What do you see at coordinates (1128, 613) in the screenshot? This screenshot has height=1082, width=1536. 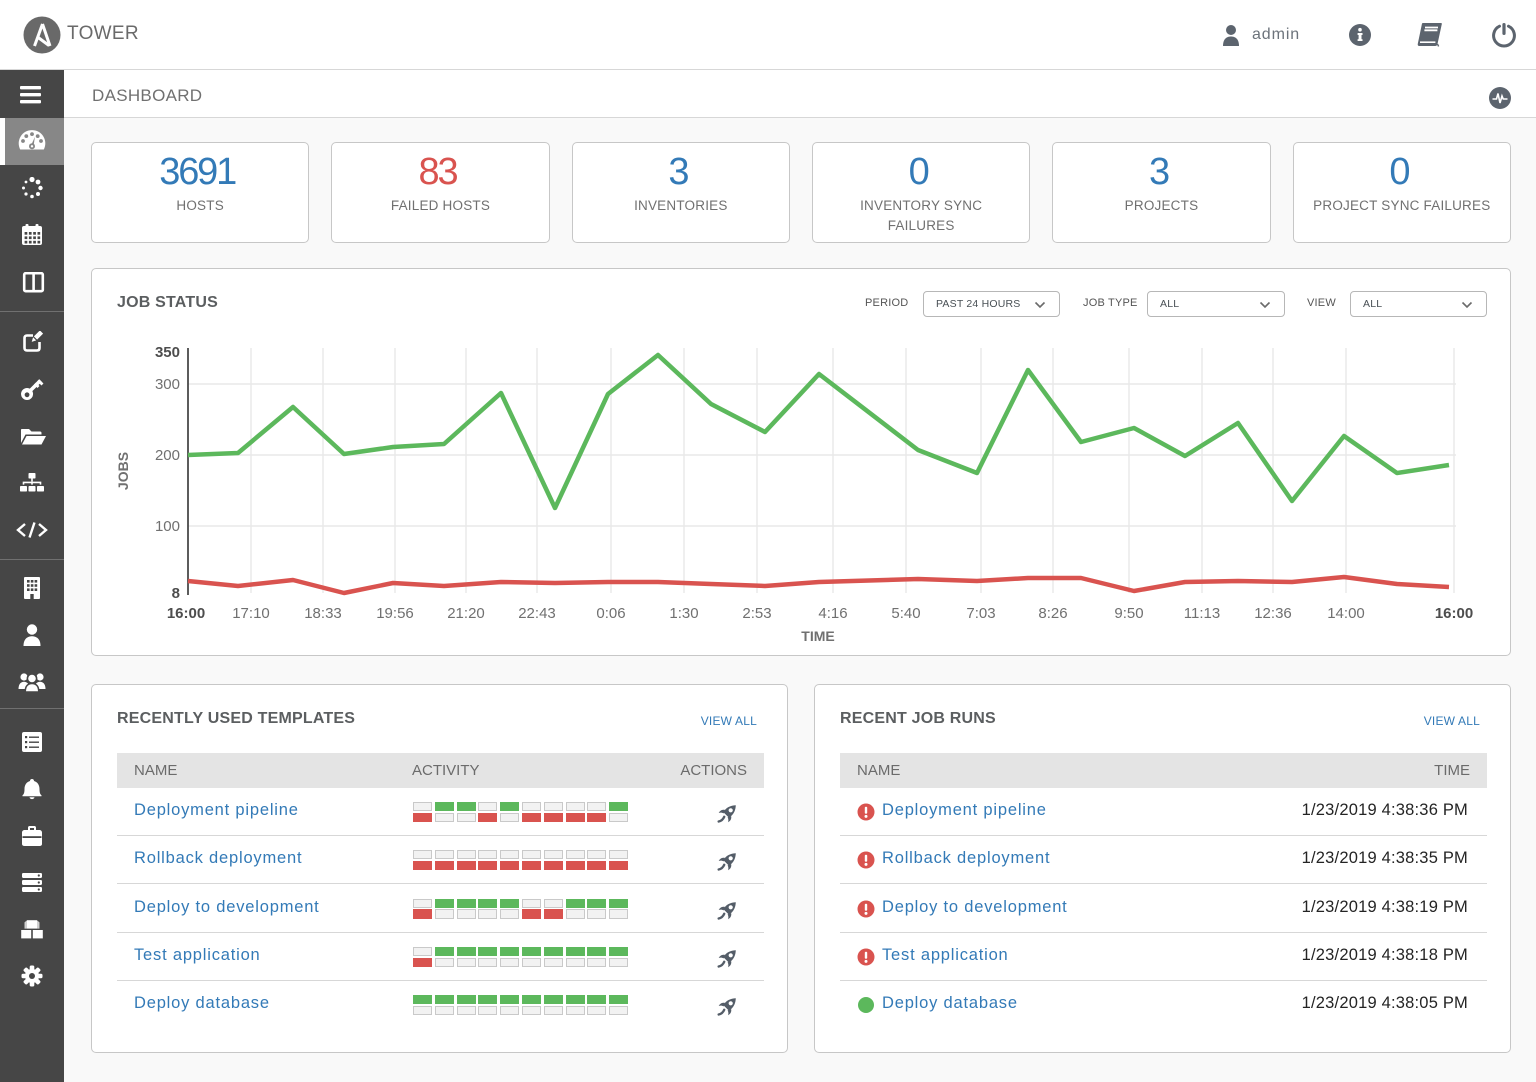 I see `svg-text: 9:50` at bounding box center [1128, 613].